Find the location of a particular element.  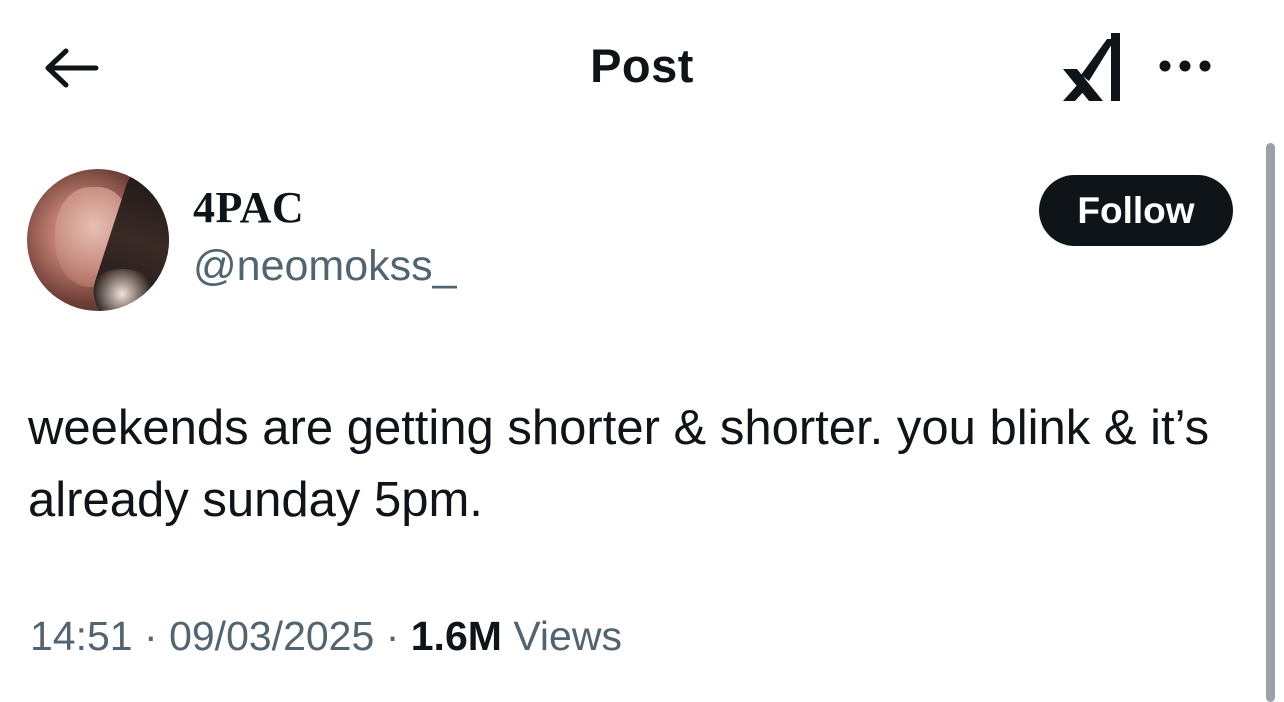

scrollbar is located at coordinates (1270, 422).